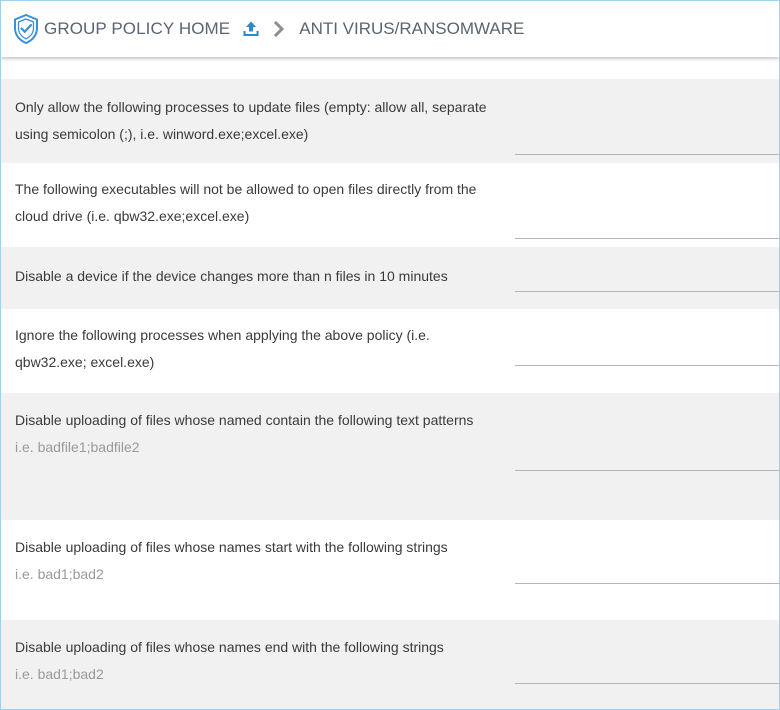 This screenshot has height=710, width=780. I want to click on name-patterns-input, so click(647, 460).